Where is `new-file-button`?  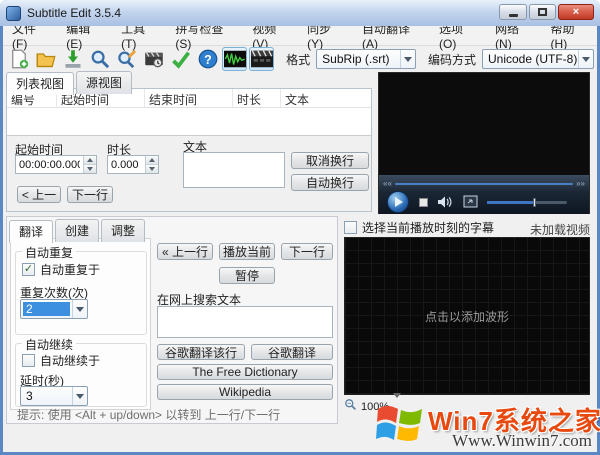 new-file-button is located at coordinates (18, 59).